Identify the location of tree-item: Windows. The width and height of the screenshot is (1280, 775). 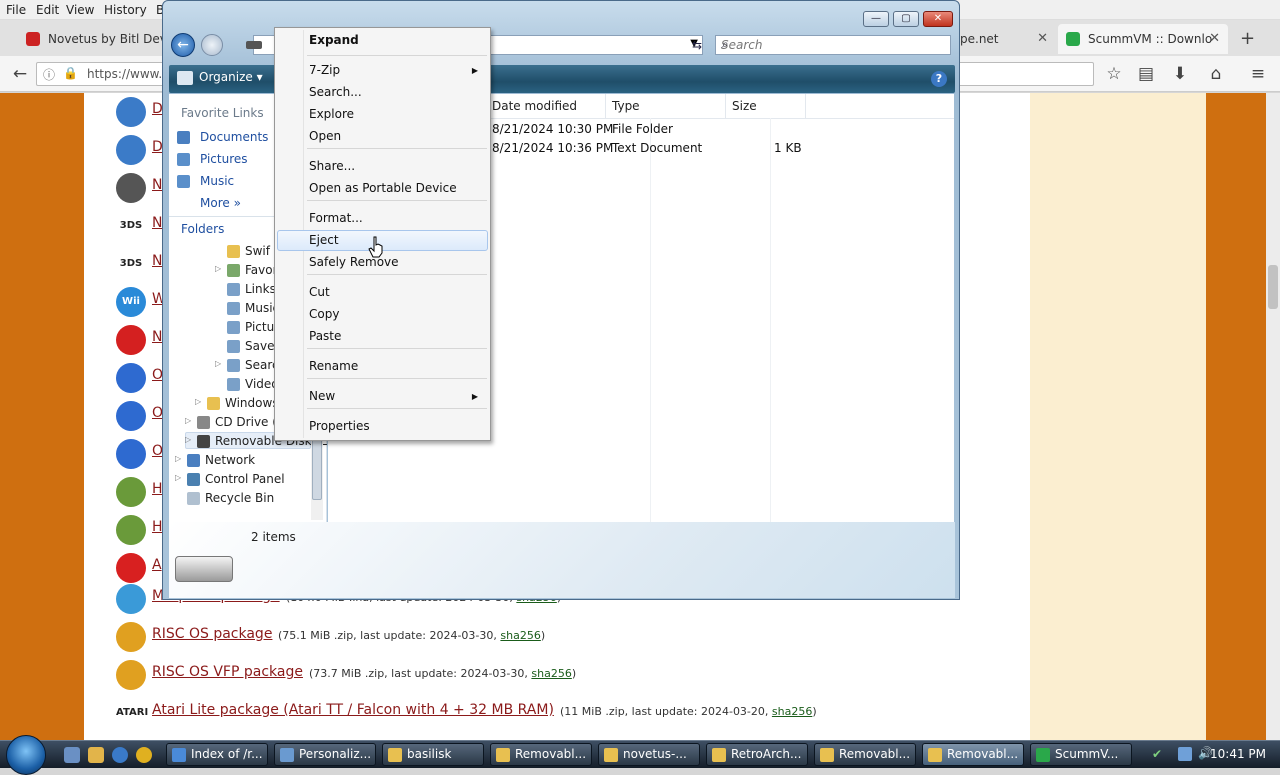
(252, 403).